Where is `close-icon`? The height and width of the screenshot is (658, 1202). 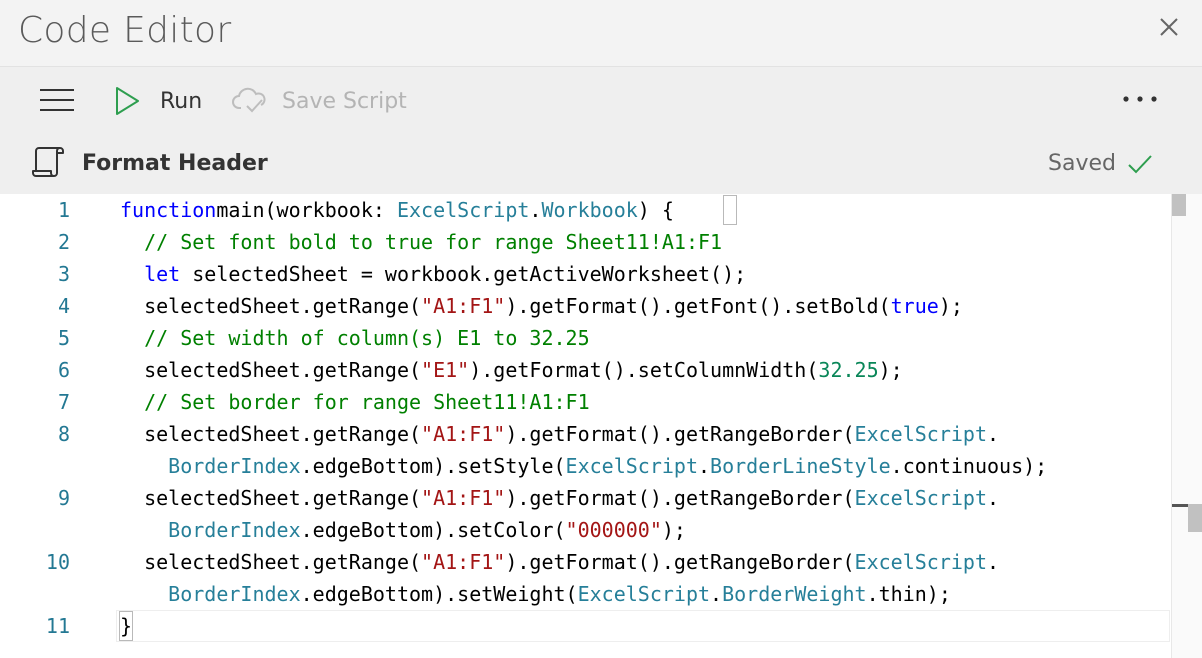
close-icon is located at coordinates (1169, 27).